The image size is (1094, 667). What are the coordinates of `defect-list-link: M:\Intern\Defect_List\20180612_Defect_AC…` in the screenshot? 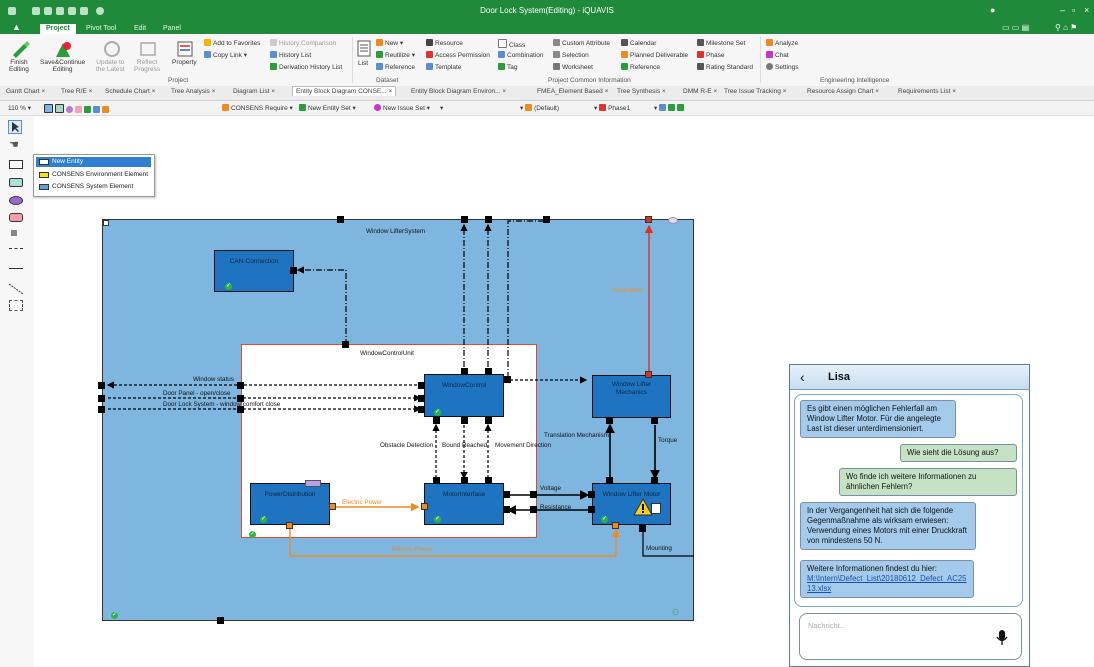 It's located at (887, 583).